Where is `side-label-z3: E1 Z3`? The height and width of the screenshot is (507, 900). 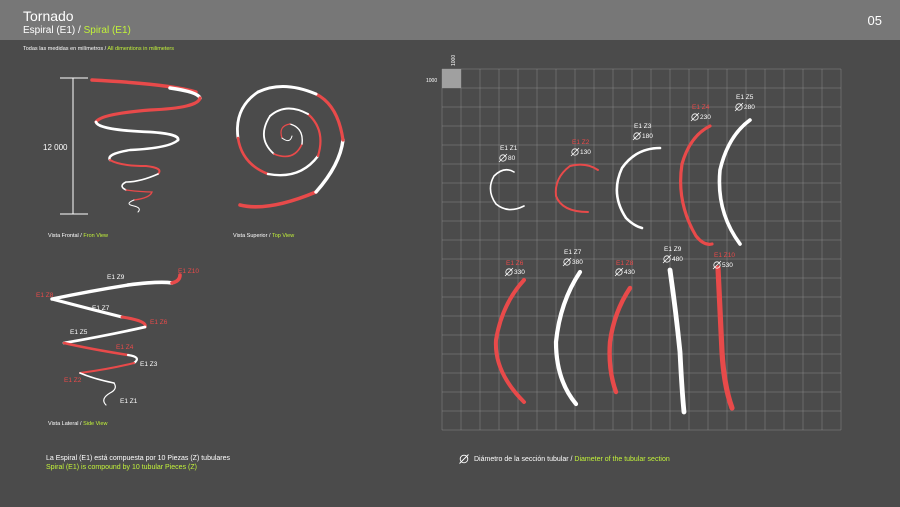
side-label-z3: E1 Z3 is located at coordinates (149, 364).